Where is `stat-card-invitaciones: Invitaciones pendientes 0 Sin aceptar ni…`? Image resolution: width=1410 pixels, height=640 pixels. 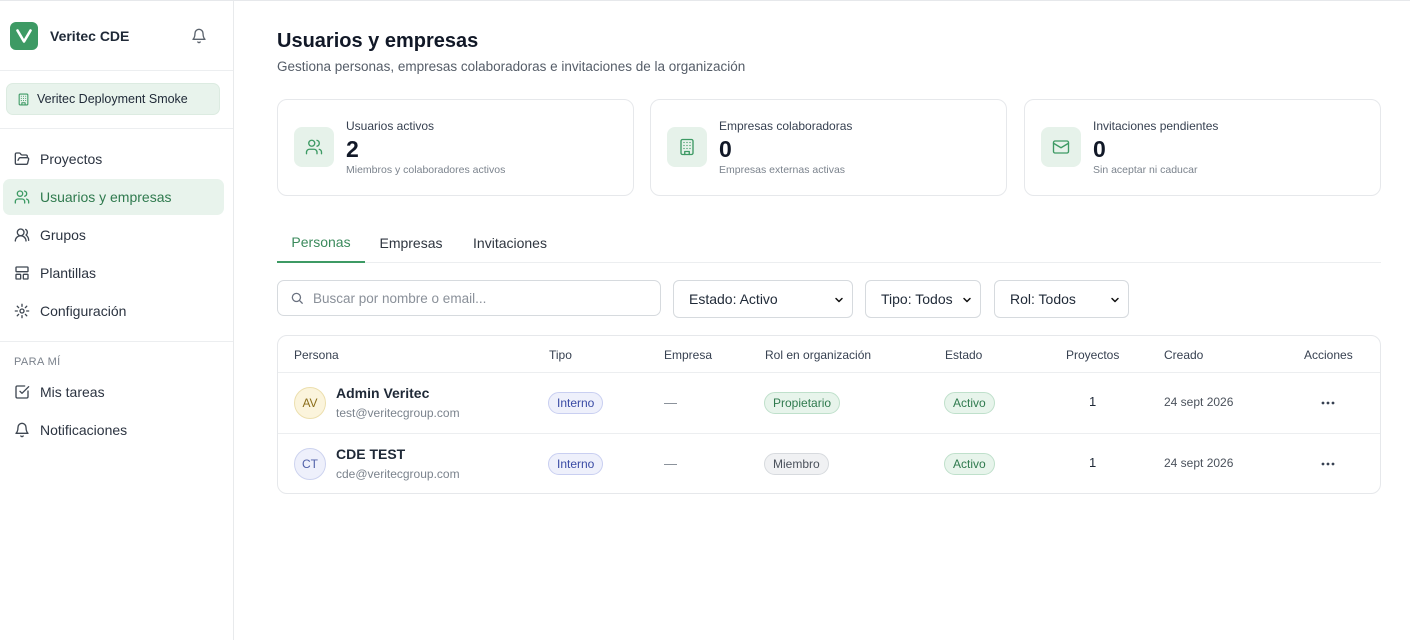
stat-card-invitaciones: Invitaciones pendientes 0 Sin aceptar ni… is located at coordinates (1202, 147).